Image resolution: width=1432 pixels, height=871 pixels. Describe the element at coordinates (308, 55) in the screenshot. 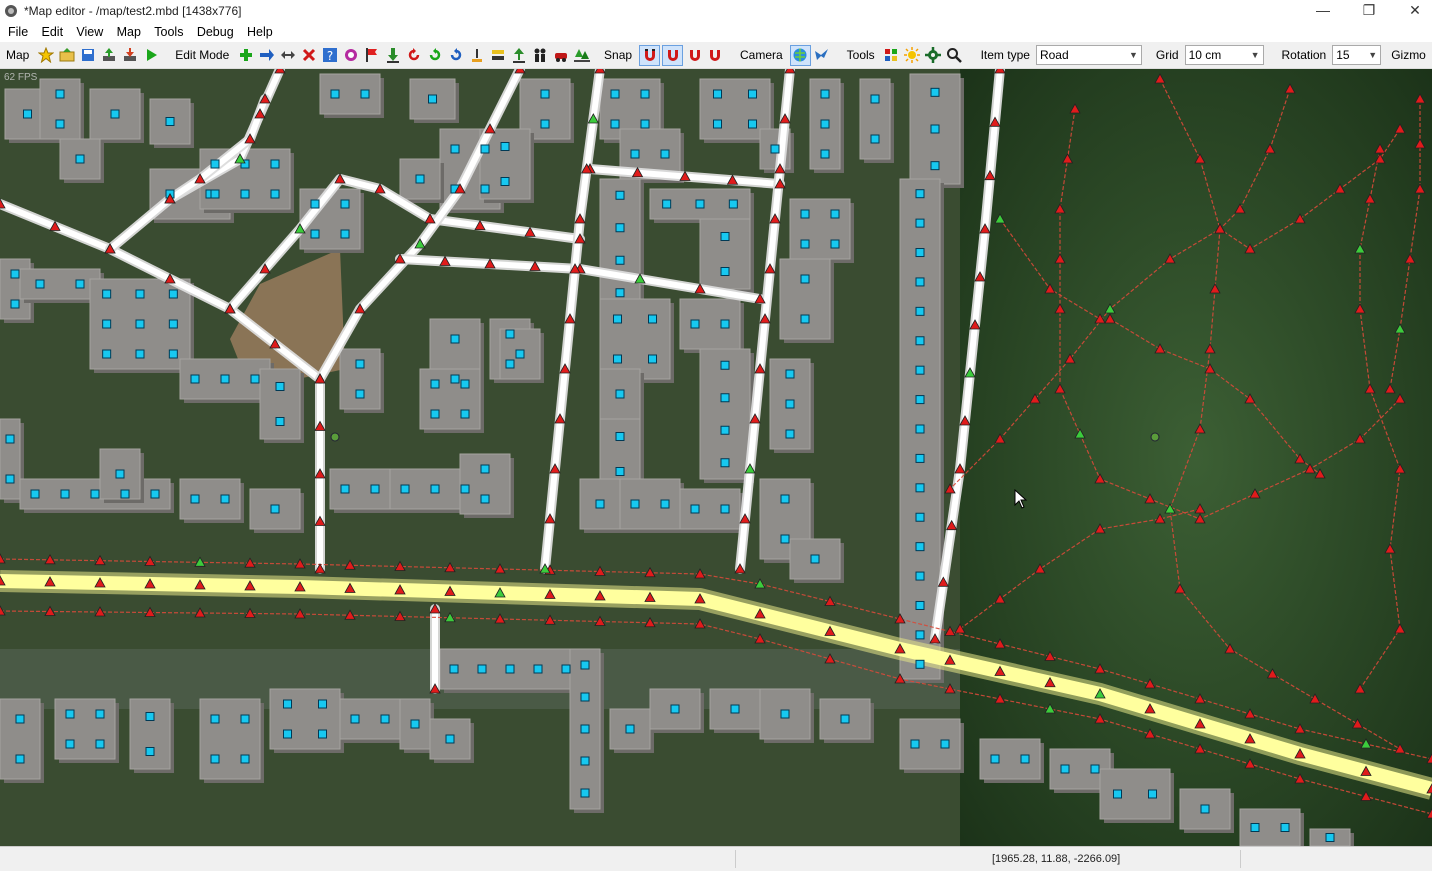

I see `delete-icon` at that location.